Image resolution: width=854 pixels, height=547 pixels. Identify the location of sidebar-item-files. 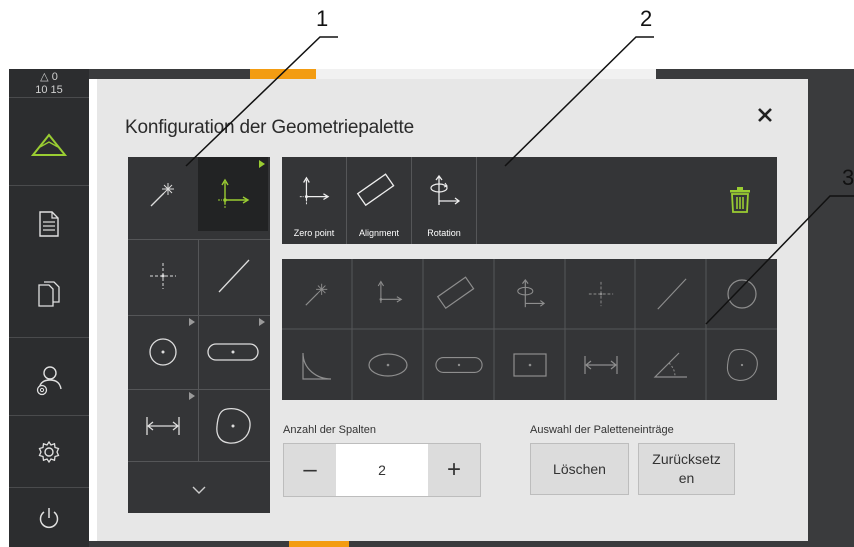
(49, 294).